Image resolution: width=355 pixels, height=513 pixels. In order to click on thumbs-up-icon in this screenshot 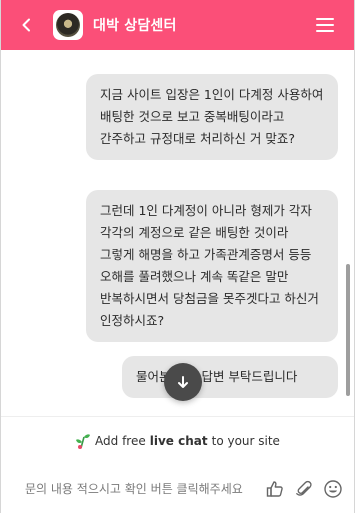, I will do `click(274, 488)`.